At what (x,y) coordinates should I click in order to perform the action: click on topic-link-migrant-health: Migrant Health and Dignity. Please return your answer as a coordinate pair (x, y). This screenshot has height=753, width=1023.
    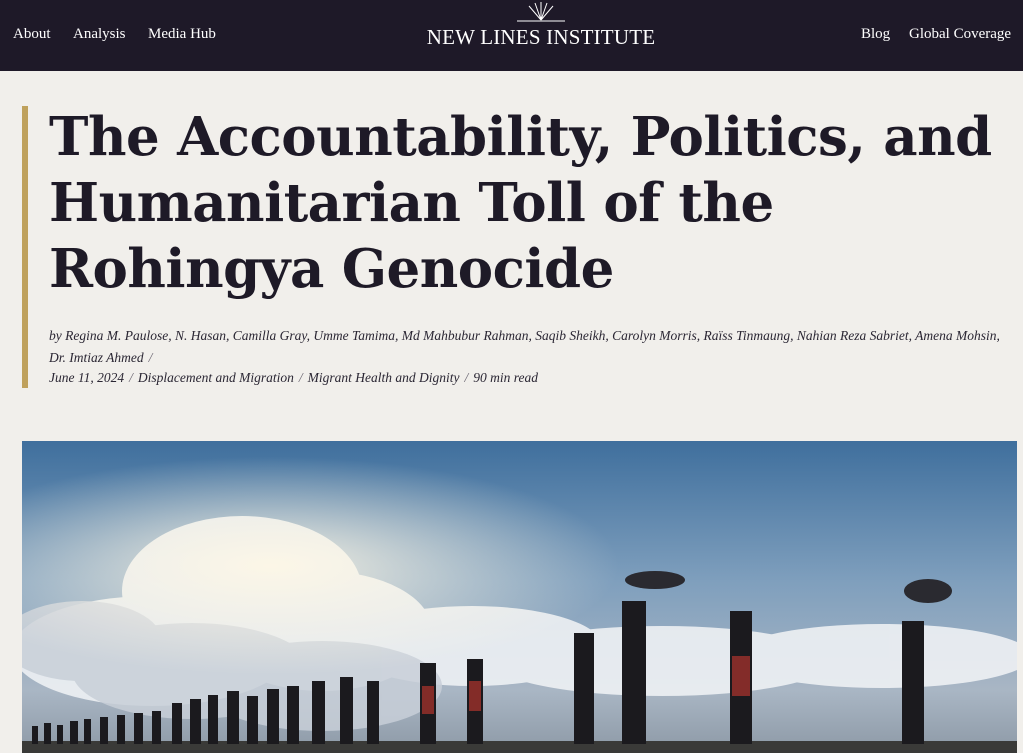
    Looking at the image, I should click on (384, 377).